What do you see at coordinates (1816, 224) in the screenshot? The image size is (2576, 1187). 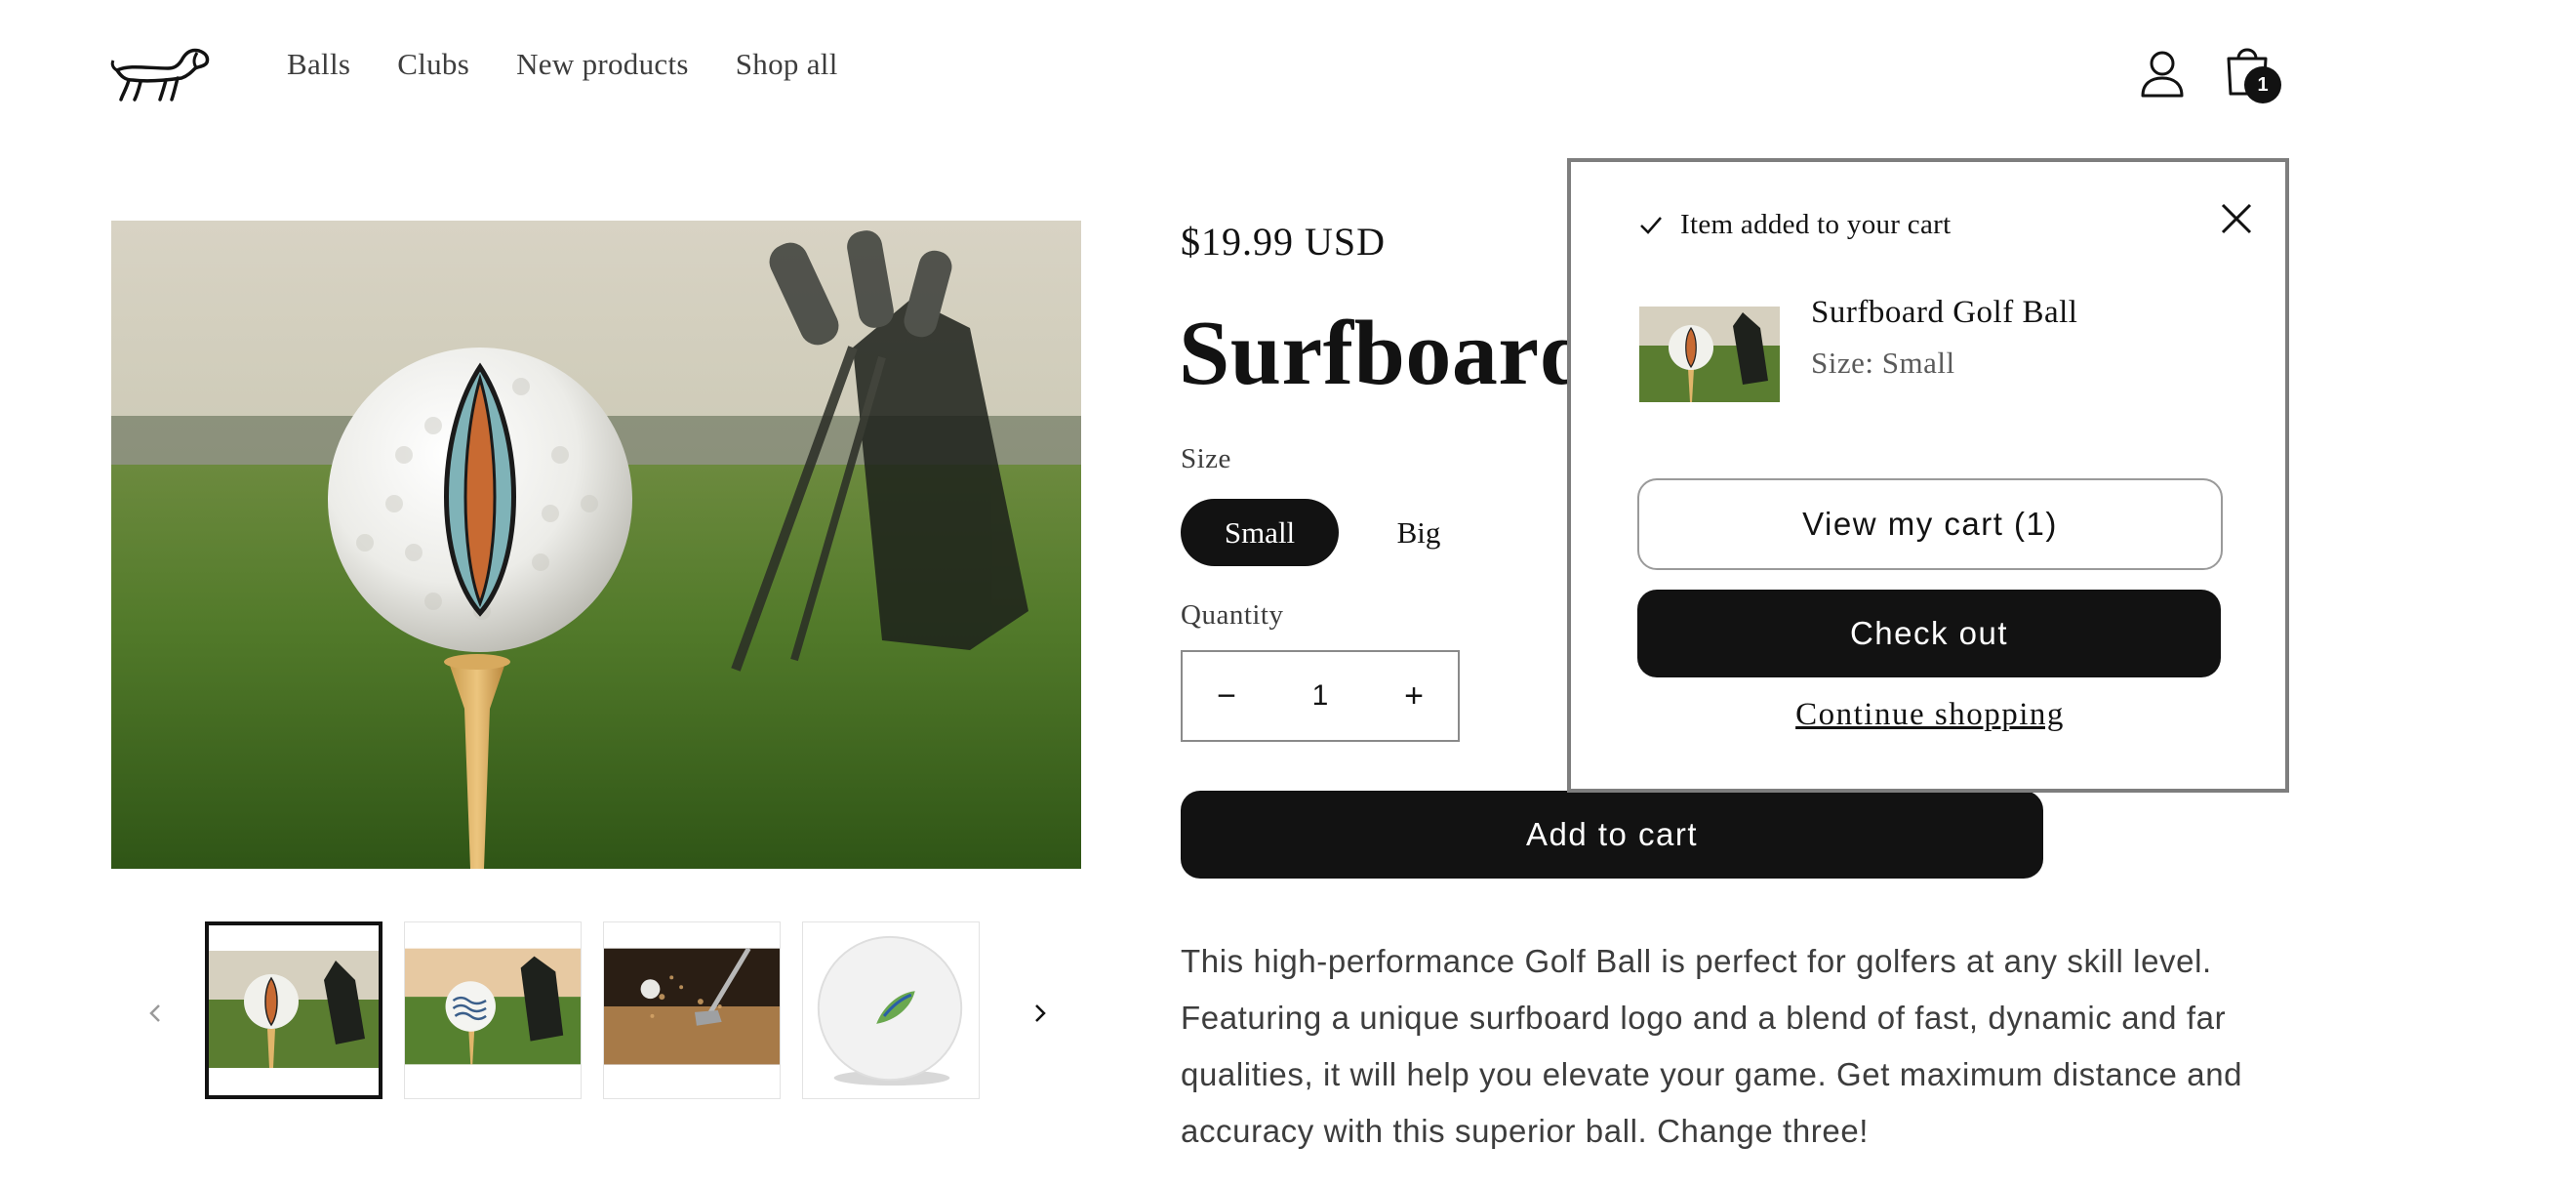 I see `cart-notification-heading-text: Item added to your cart` at bounding box center [1816, 224].